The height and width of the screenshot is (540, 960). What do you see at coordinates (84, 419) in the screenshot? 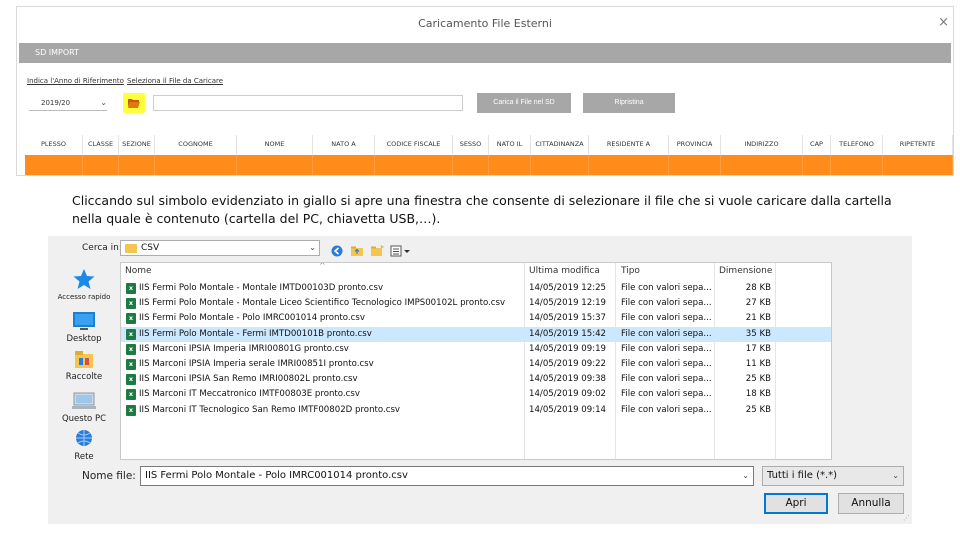
I see `place-label: Questo PC` at bounding box center [84, 419].